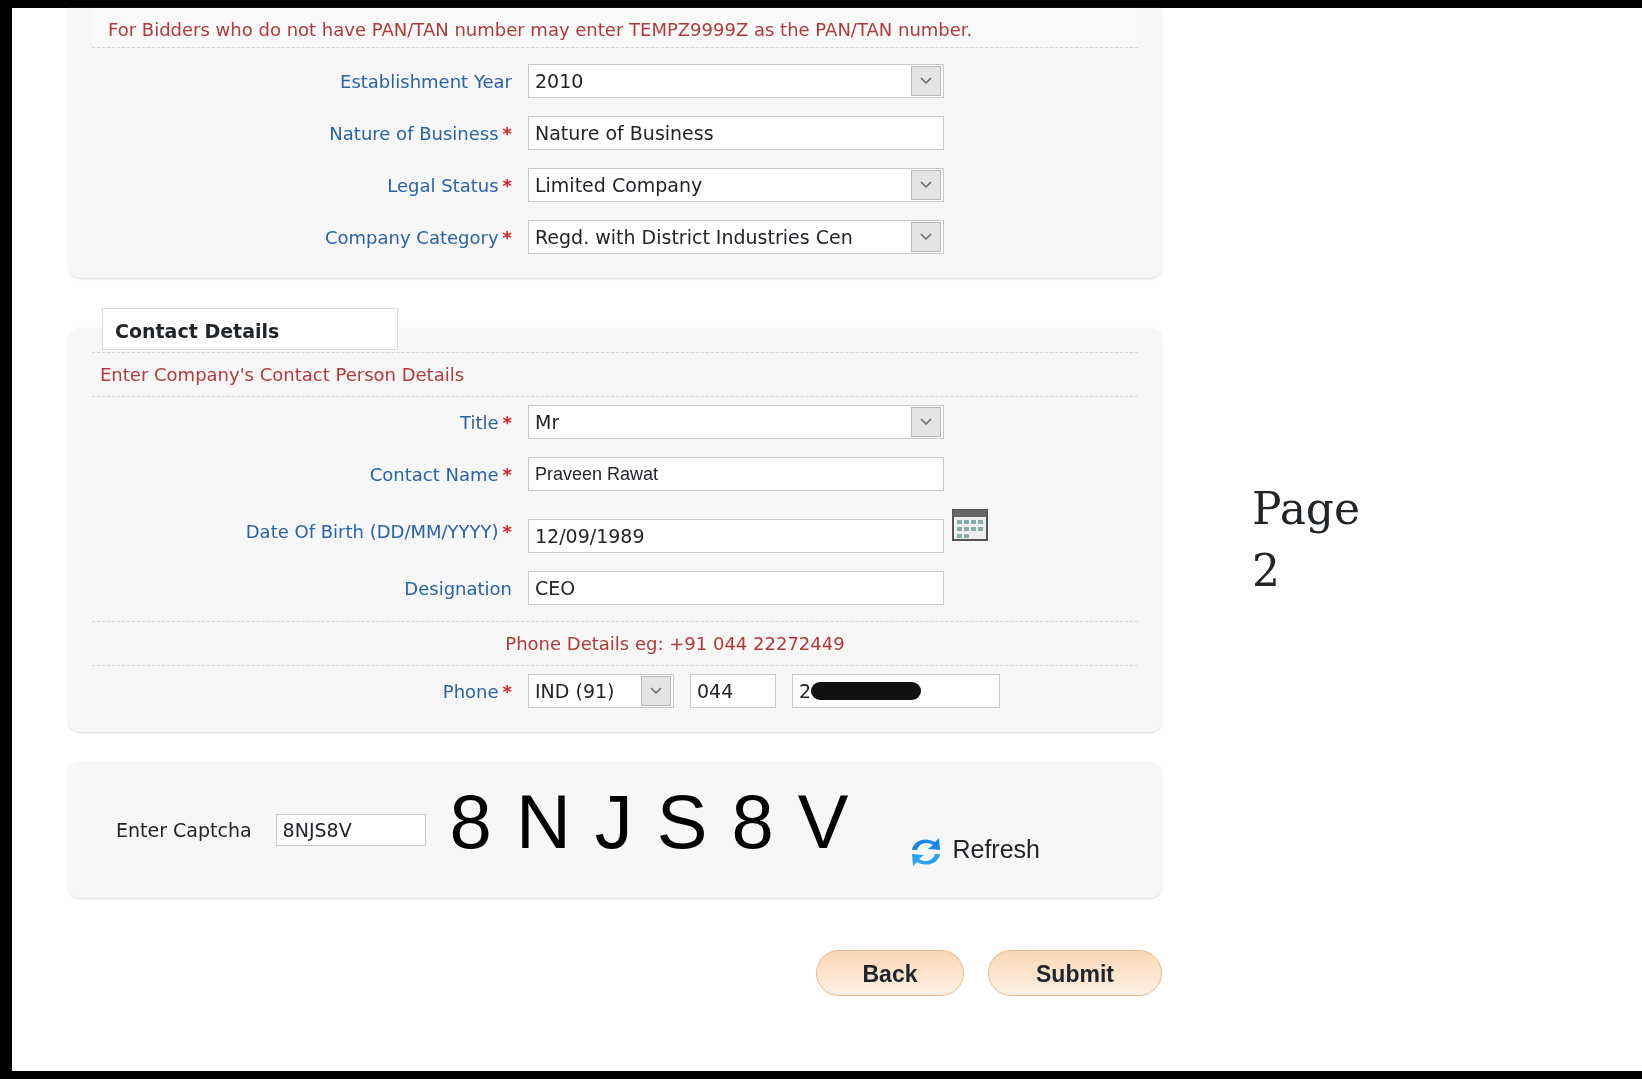 This screenshot has width=1642, height=1079. I want to click on captcha-label: Enter Captcha, so click(184, 830).